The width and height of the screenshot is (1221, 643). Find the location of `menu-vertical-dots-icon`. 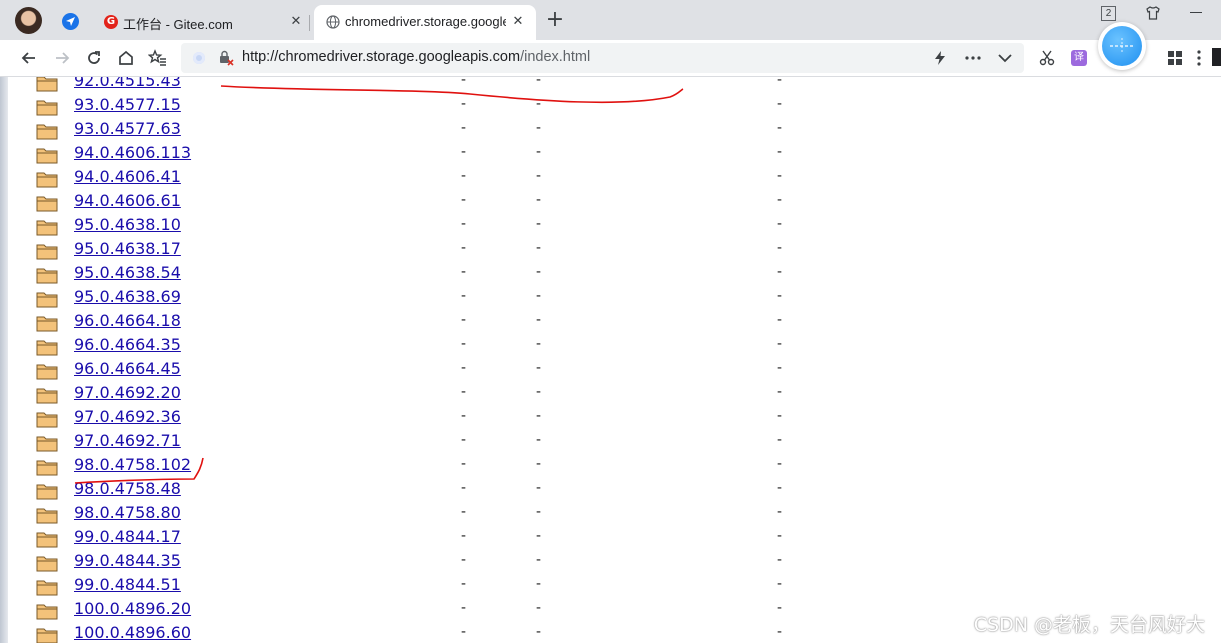

menu-vertical-dots-icon is located at coordinates (1199, 58).